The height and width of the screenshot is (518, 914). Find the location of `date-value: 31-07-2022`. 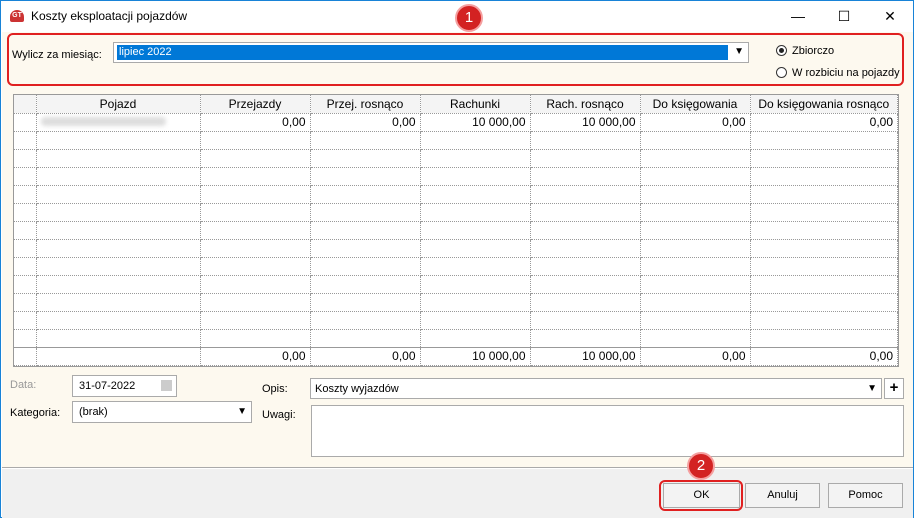

date-value: 31-07-2022 is located at coordinates (107, 386).